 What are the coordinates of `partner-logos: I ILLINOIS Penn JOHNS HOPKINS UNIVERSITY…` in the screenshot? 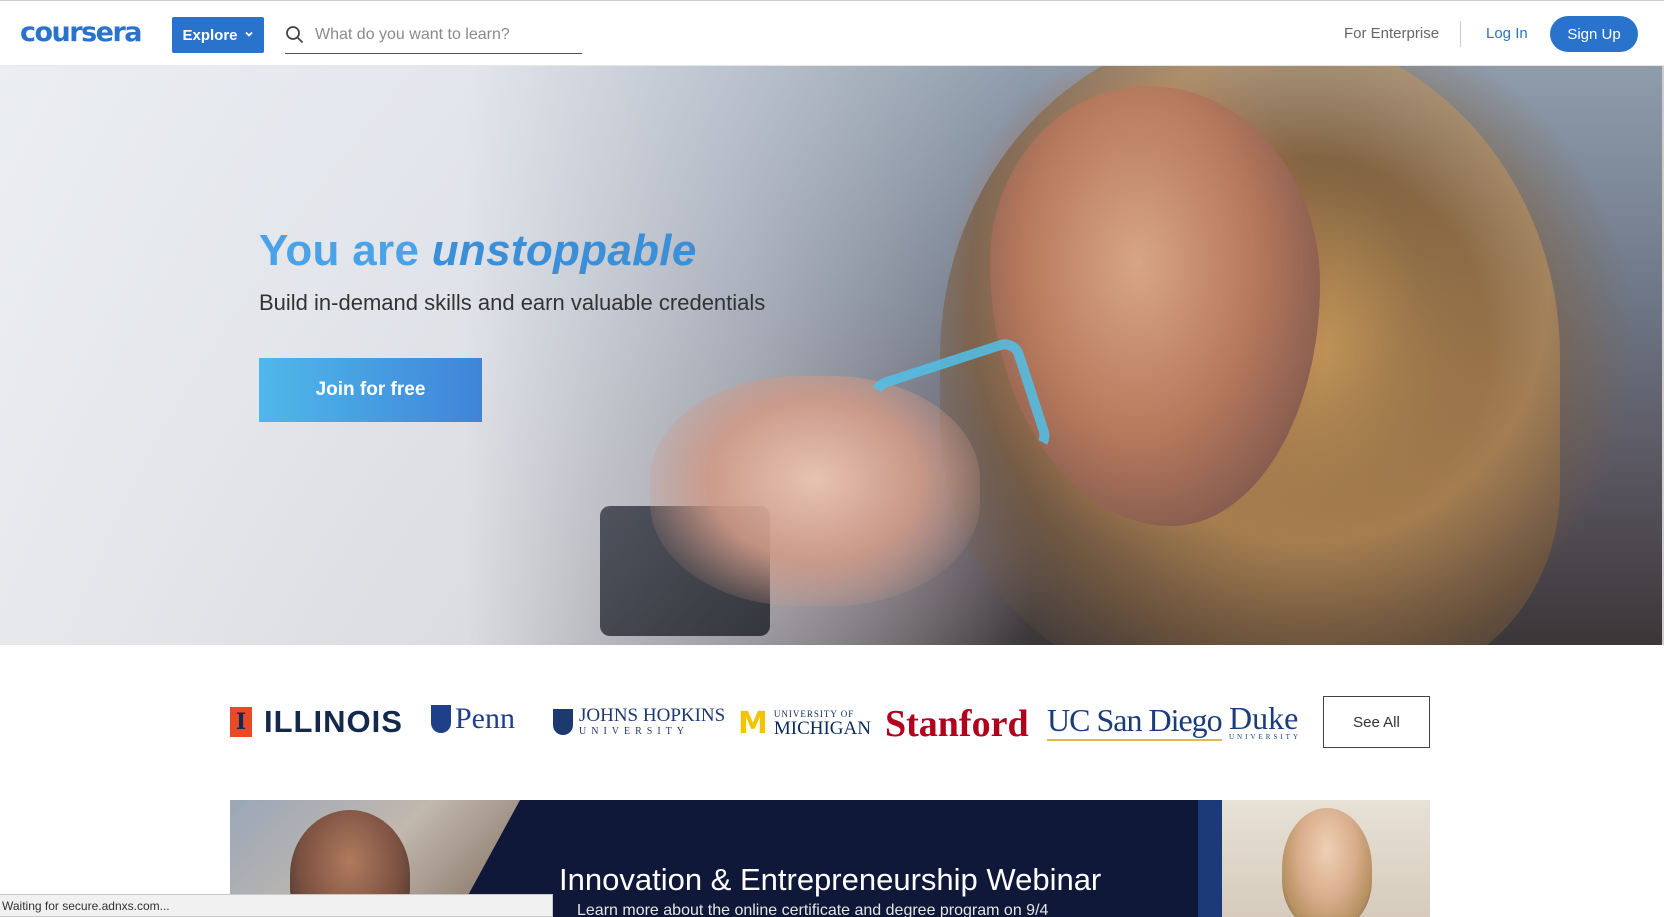 It's located at (830, 721).